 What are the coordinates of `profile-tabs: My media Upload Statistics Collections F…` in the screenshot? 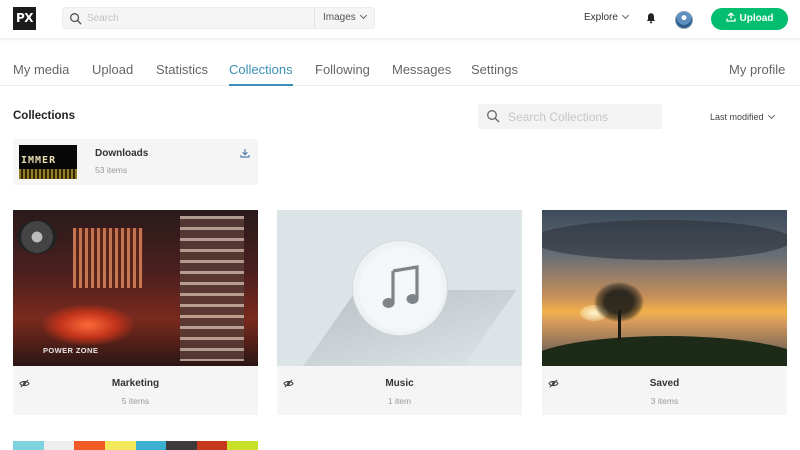 It's located at (400, 69).